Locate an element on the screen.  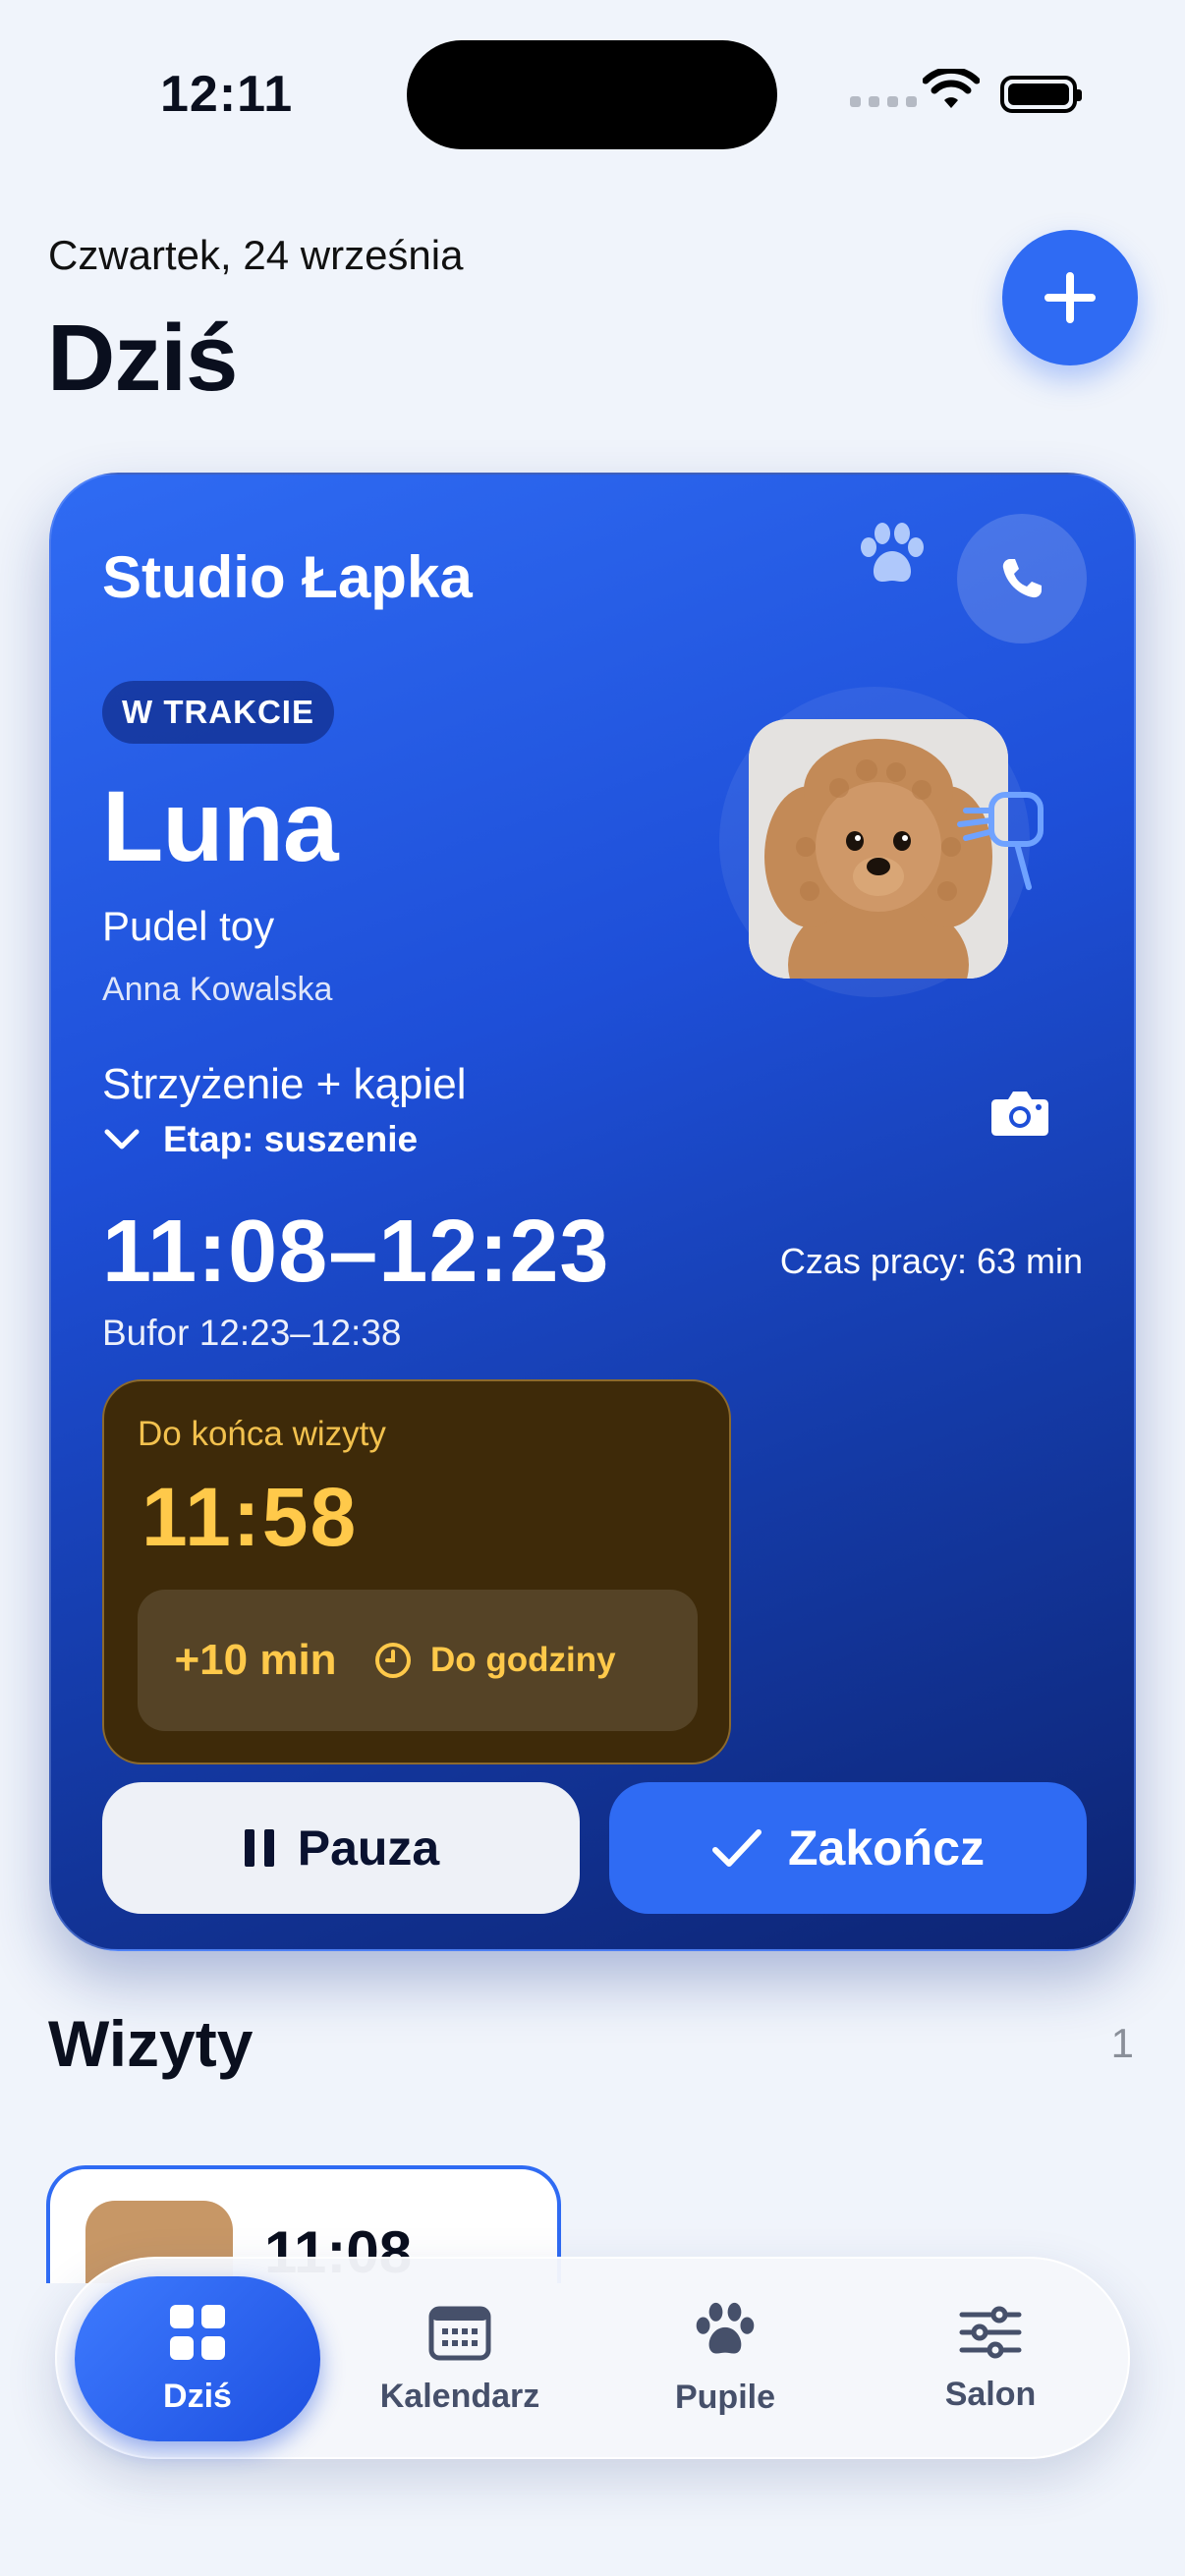
tab-salon-label: Salon is located at coordinates (991, 2394).